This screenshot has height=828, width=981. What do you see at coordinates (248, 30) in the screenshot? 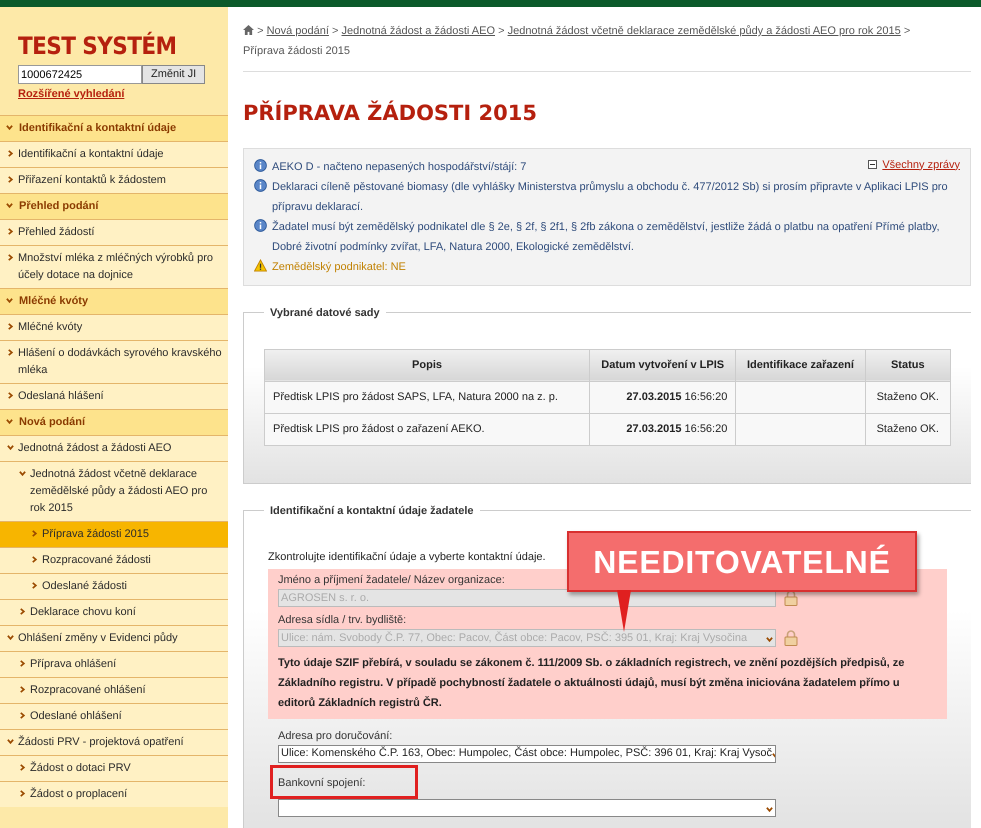
I see `home-icon` at bounding box center [248, 30].